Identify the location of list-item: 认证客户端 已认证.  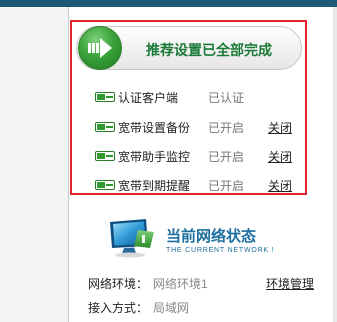
(200, 97).